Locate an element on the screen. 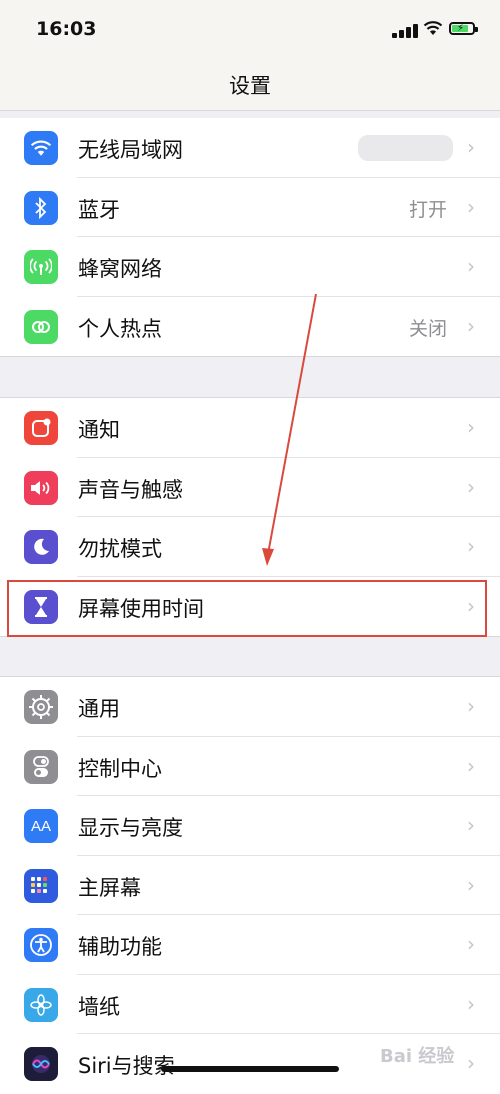 The image size is (500, 1094). settings-row-label: 通知 is located at coordinates (99, 430).